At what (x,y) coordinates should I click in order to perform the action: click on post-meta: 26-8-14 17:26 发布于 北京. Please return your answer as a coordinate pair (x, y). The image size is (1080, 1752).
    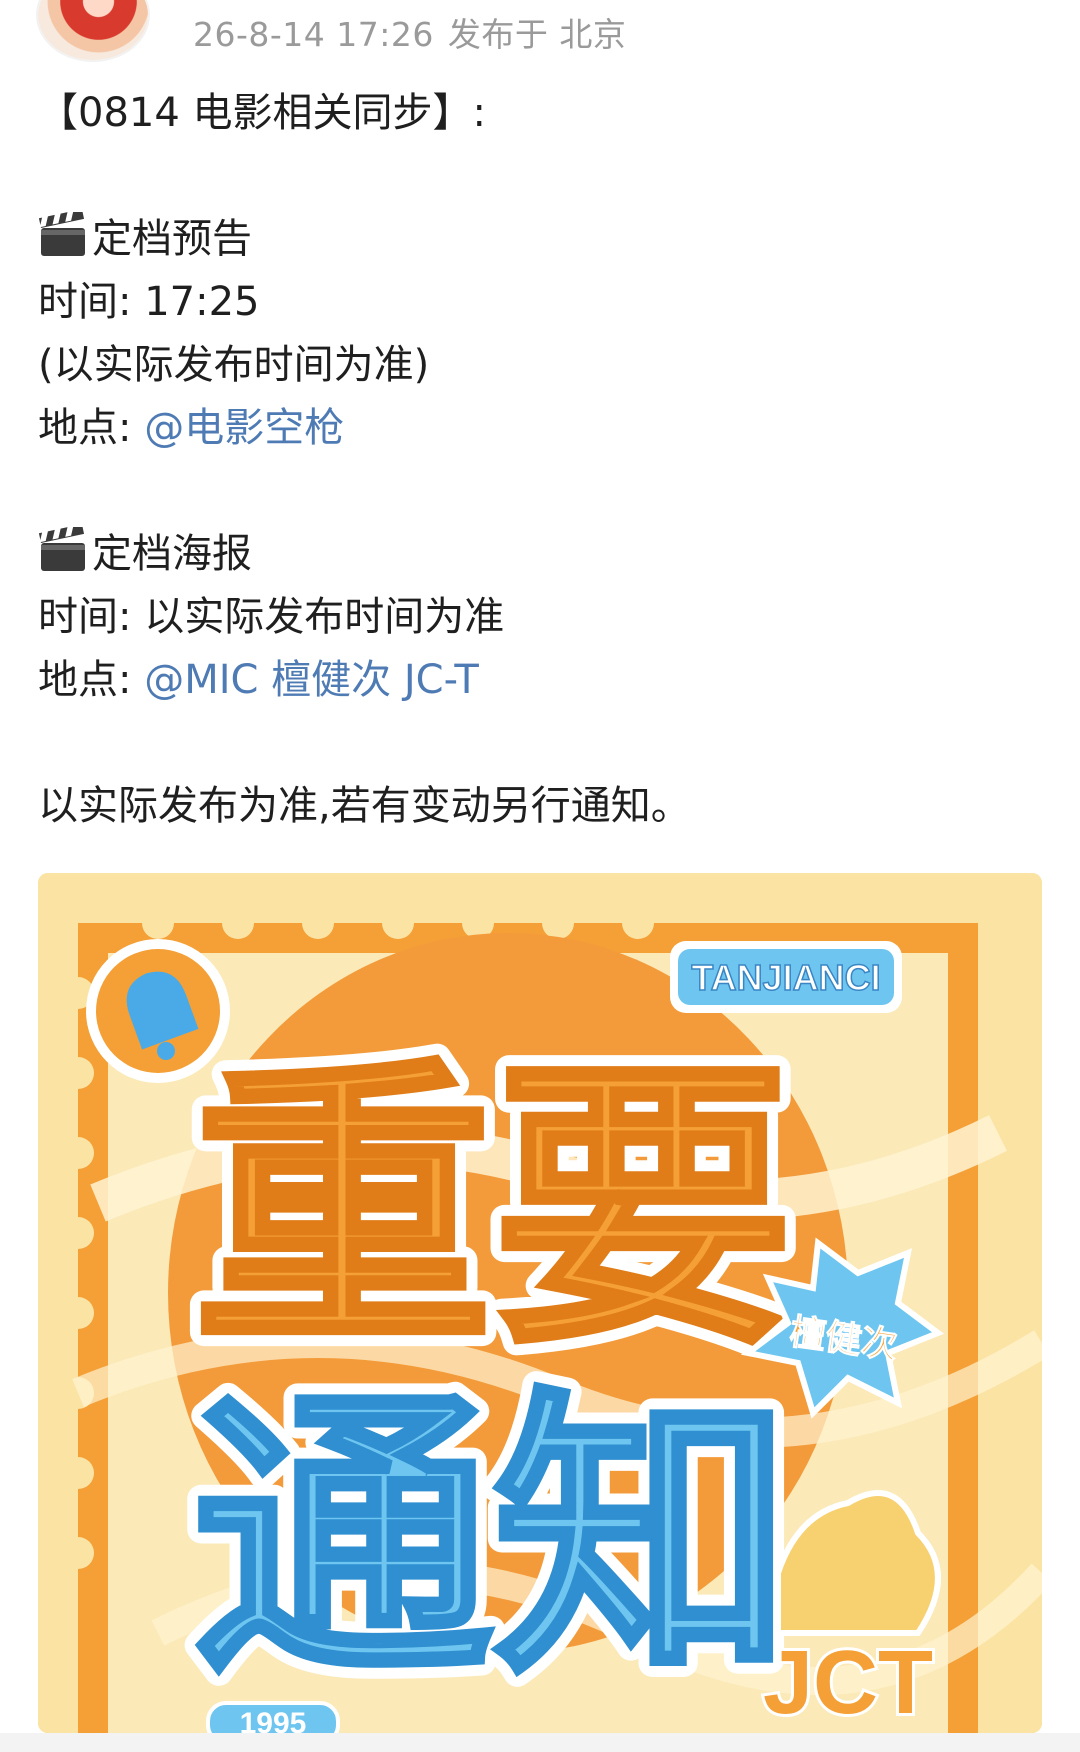
    Looking at the image, I should click on (409, 32).